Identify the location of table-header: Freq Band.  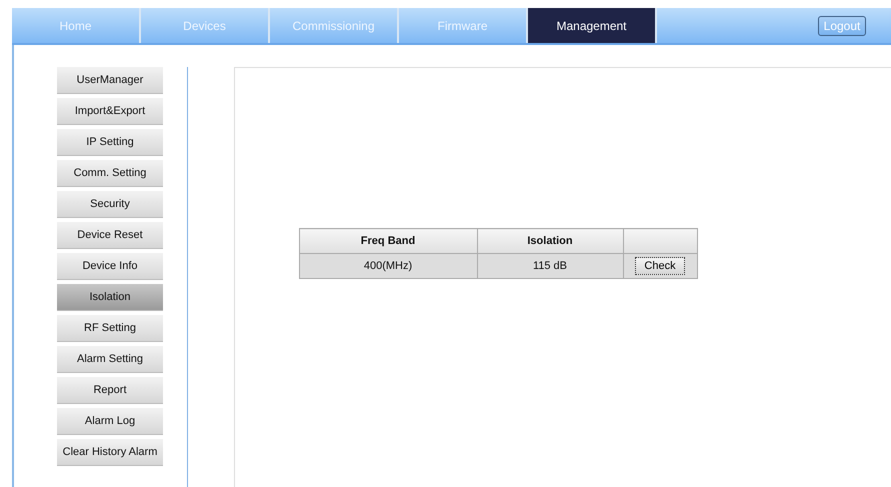
(388, 241).